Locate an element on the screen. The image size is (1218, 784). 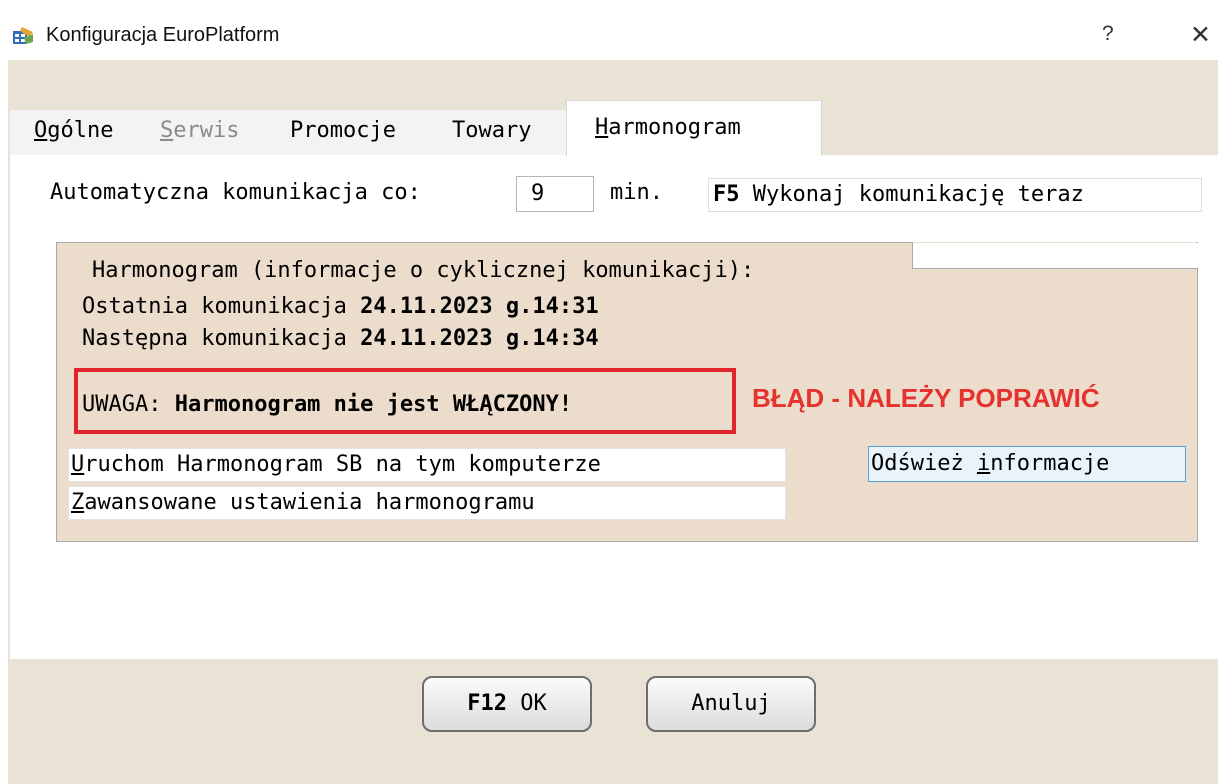
communicate-now-key: F5 is located at coordinates (726, 194).